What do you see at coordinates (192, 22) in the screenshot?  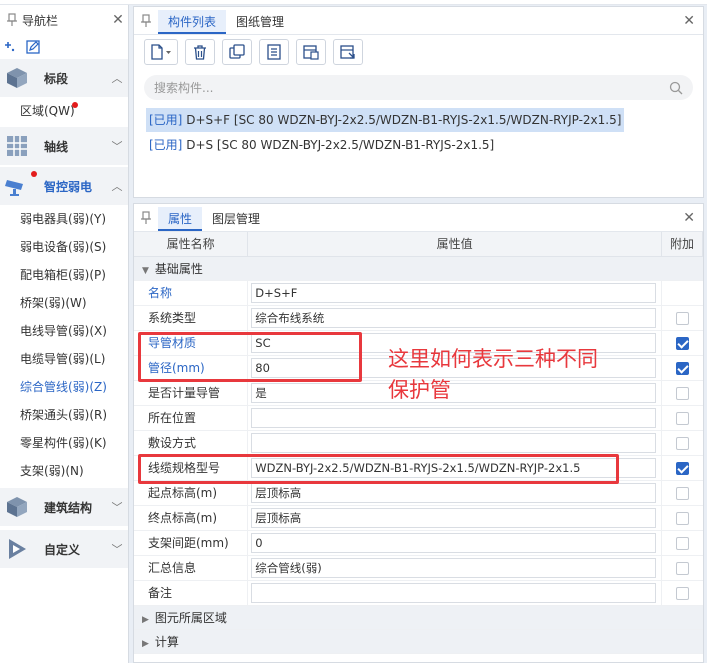 I see `tab-component-list: 构件列表` at bounding box center [192, 22].